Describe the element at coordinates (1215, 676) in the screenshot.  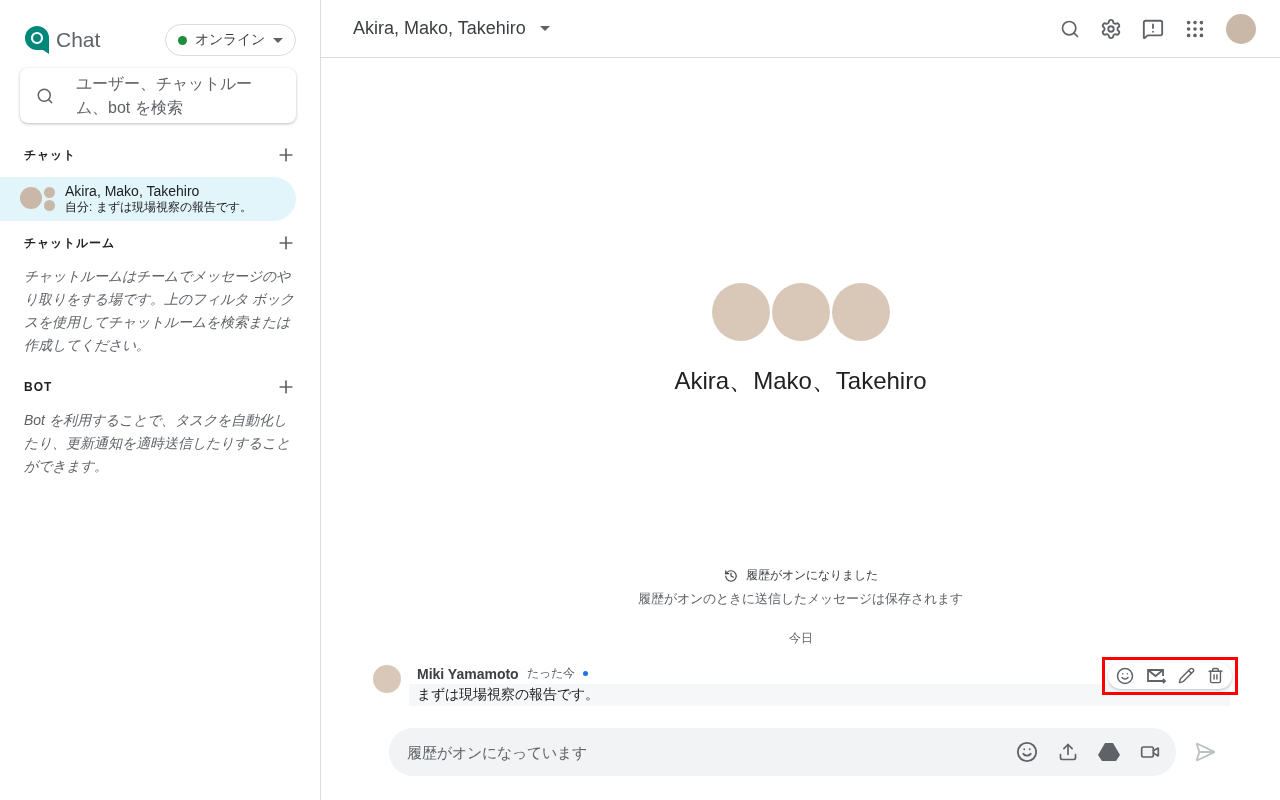
I see `trash-icon` at that location.